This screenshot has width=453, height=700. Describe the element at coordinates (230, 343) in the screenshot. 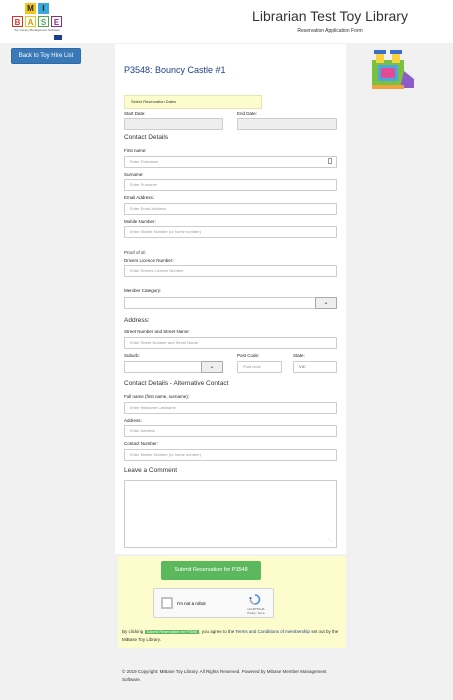

I see `street-field: Enter Street Number and Street Name` at that location.